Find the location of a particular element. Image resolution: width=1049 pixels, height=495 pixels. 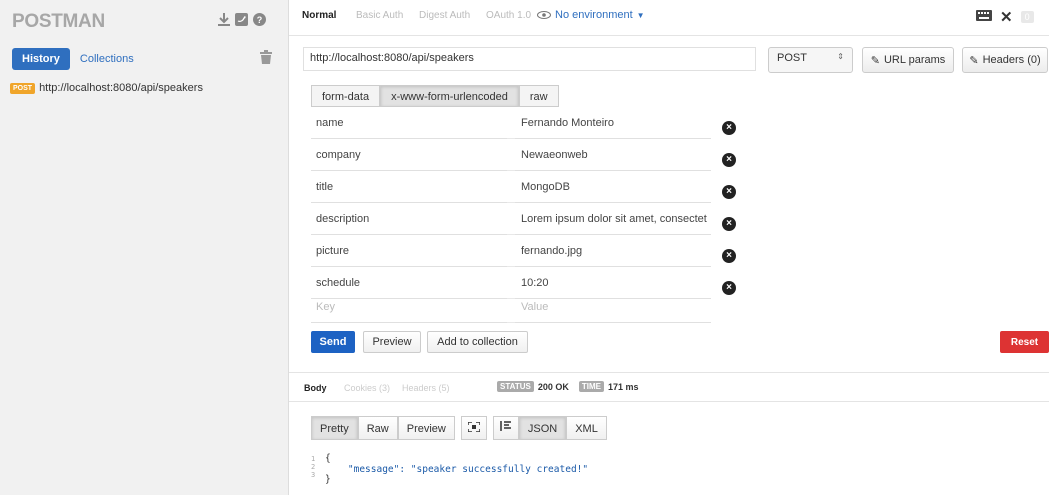

param-value-input: 10:20 is located at coordinates (617, 283).